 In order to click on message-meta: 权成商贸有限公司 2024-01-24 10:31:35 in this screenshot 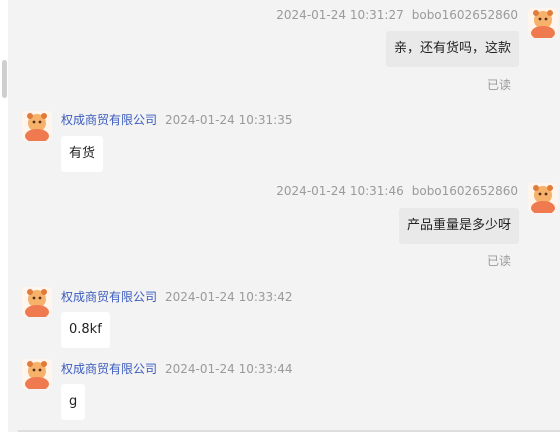, I will do `click(176, 119)`.